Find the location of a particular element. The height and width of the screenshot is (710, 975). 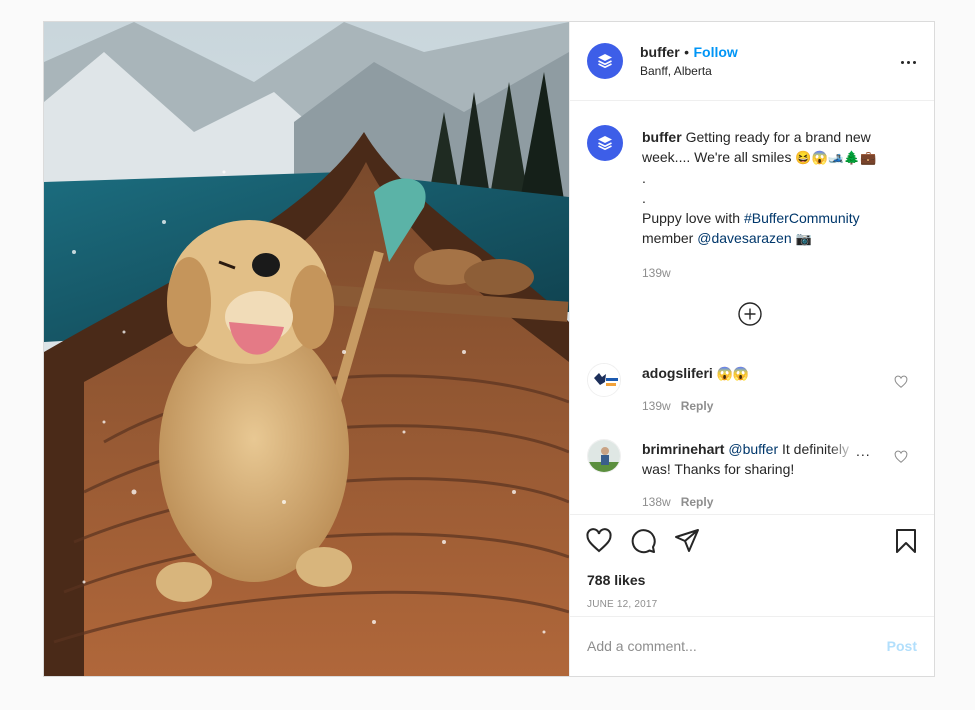

hashtag-link: #BufferCommunity is located at coordinates (802, 218).